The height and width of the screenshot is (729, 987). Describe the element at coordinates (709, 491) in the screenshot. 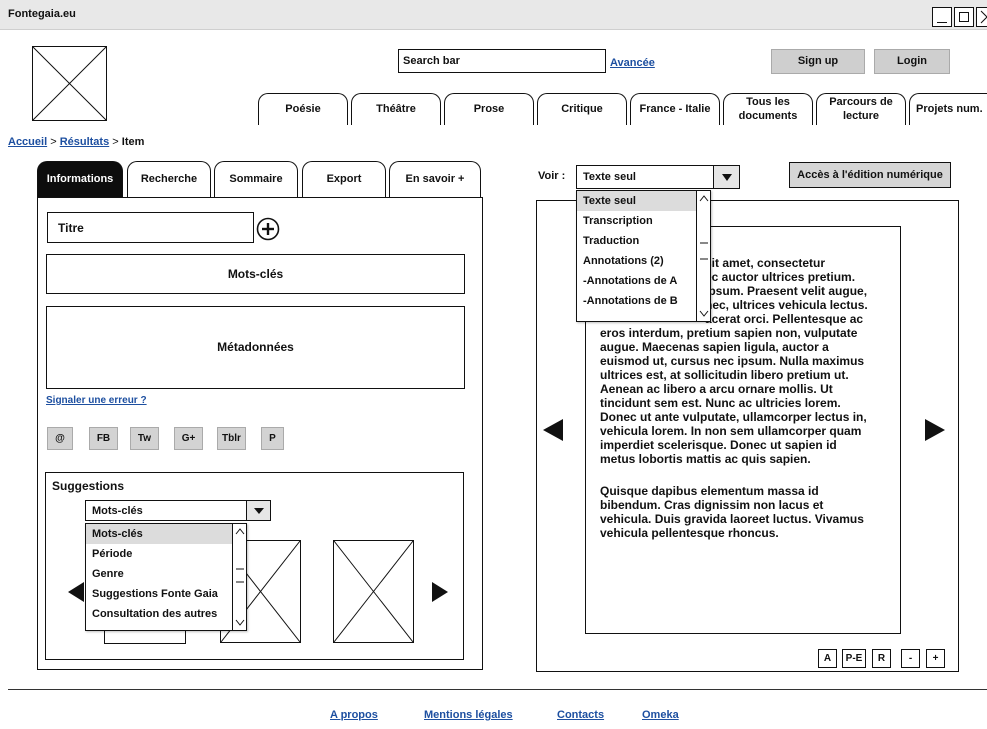

I see `text-line: Quisque dapibus elementum massa id` at that location.